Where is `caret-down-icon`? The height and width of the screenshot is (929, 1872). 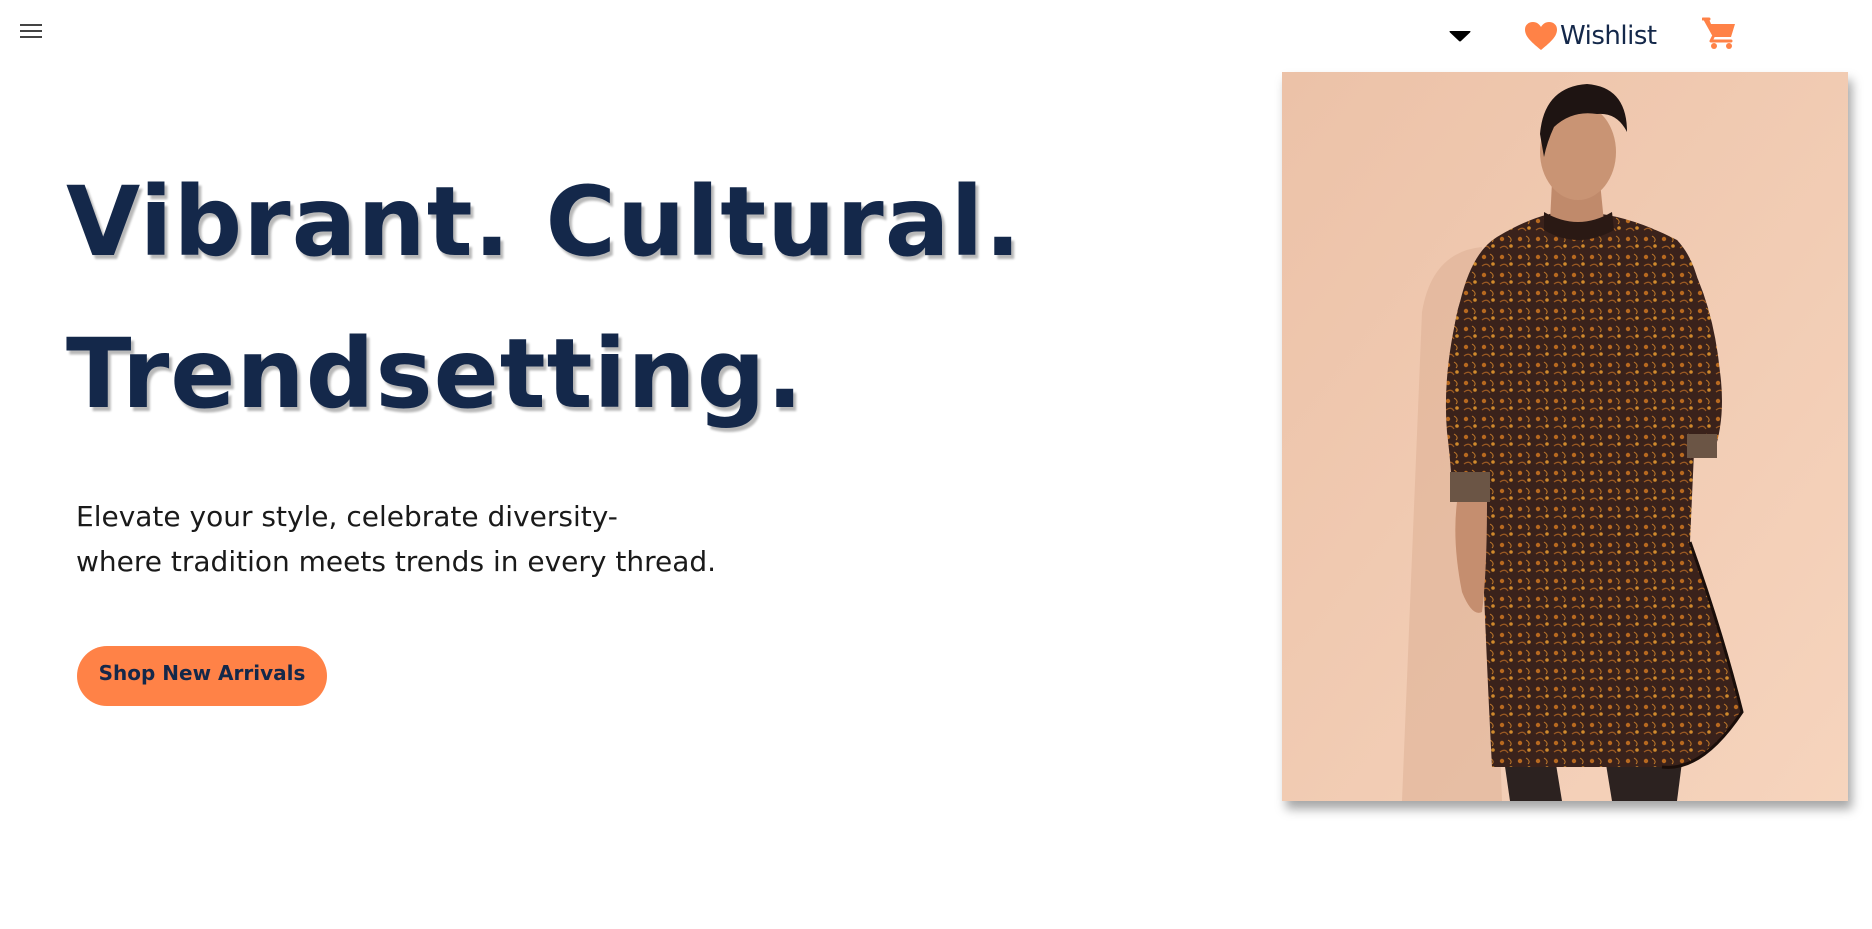
caret-down-icon is located at coordinates (1460, 36).